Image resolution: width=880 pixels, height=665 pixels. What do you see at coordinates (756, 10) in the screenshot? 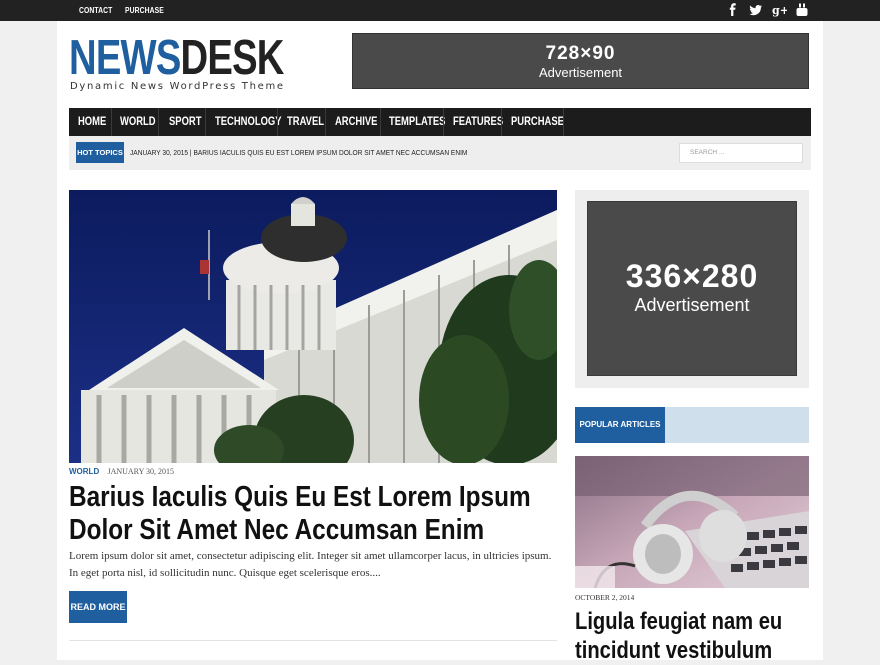
I see `twitter-icon` at bounding box center [756, 10].